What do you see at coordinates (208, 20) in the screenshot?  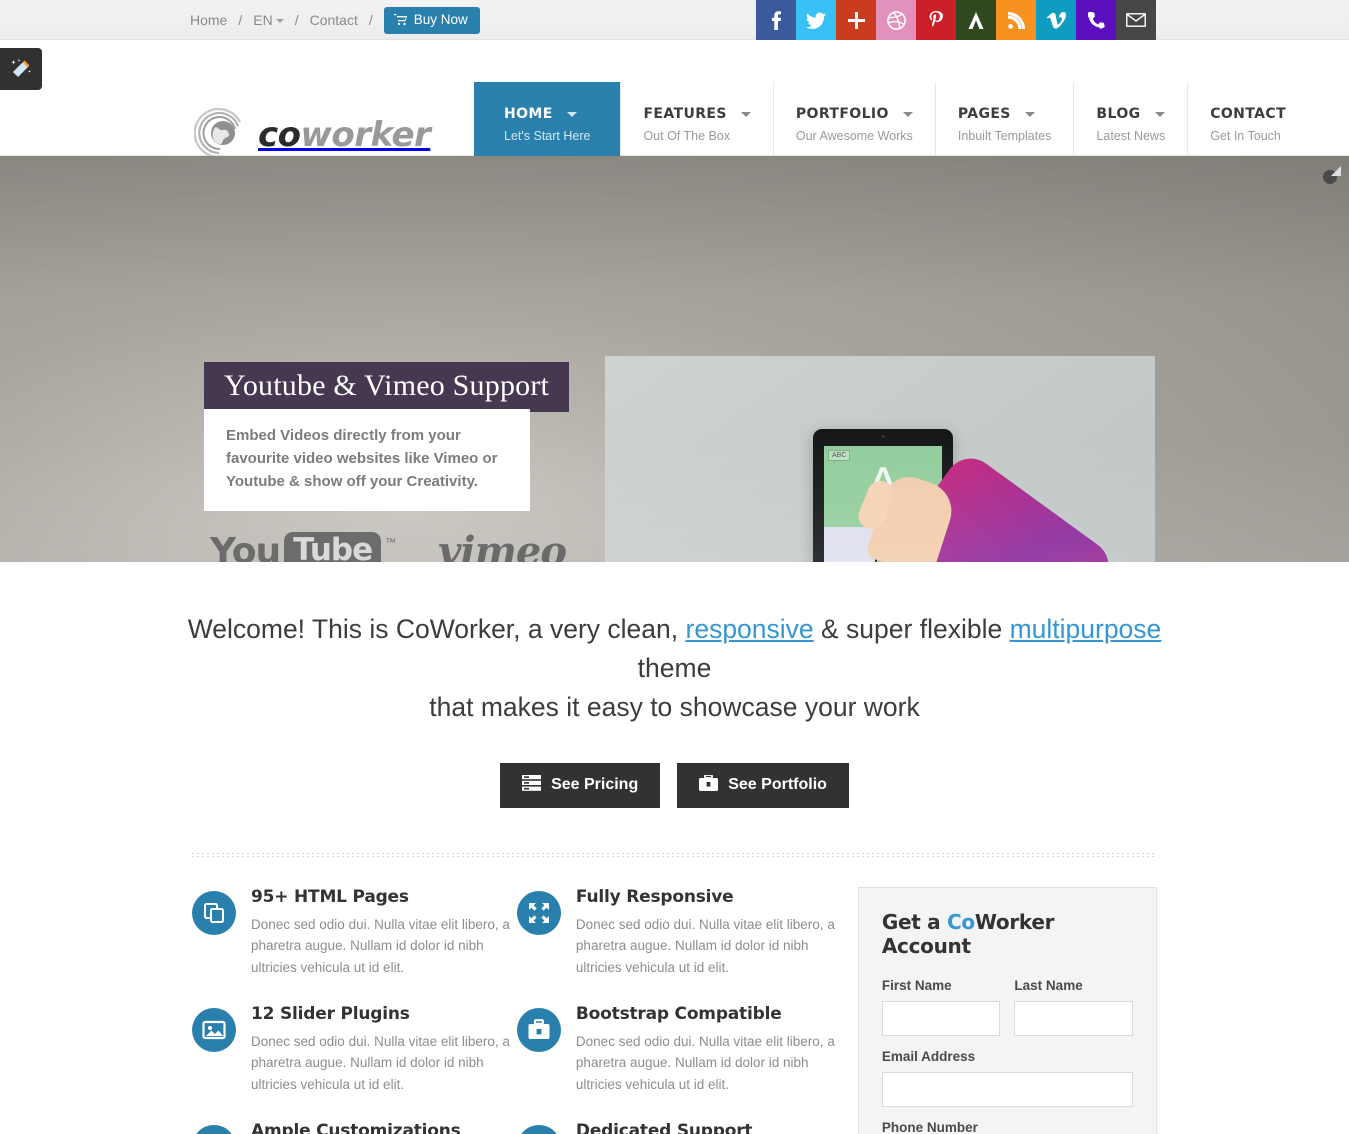 I see `breadcrumb-home: Home` at bounding box center [208, 20].